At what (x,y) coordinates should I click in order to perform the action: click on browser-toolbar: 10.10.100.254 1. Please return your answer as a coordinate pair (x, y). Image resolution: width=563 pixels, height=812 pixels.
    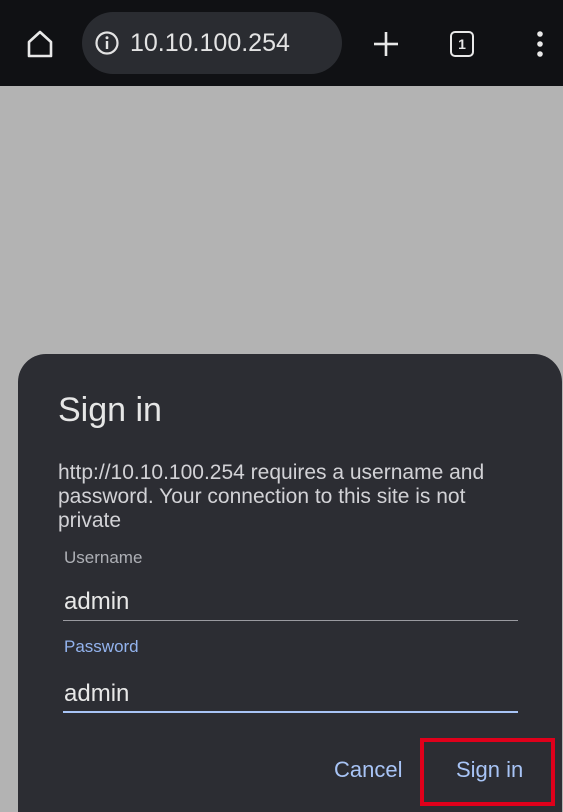
    Looking at the image, I should click on (281, 43).